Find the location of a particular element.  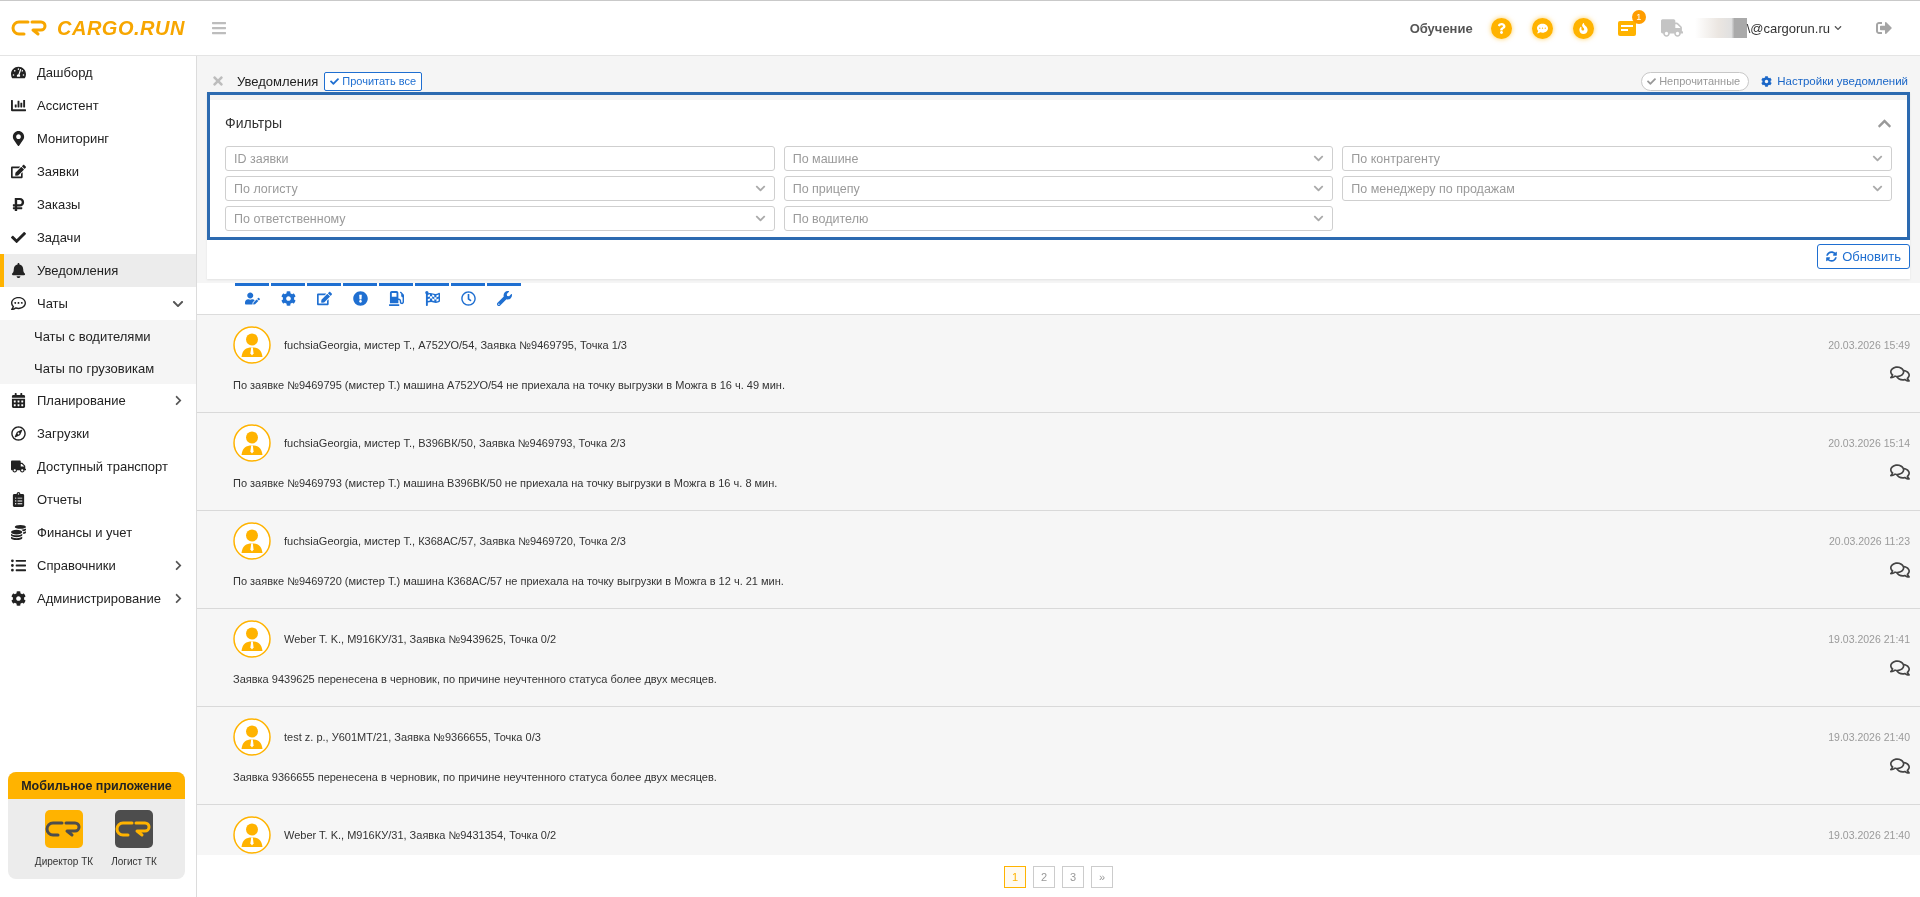

notification-title: test z. p., У601МТ/21, Заявка №9366655, Точка 0/3 is located at coordinates (412, 737).